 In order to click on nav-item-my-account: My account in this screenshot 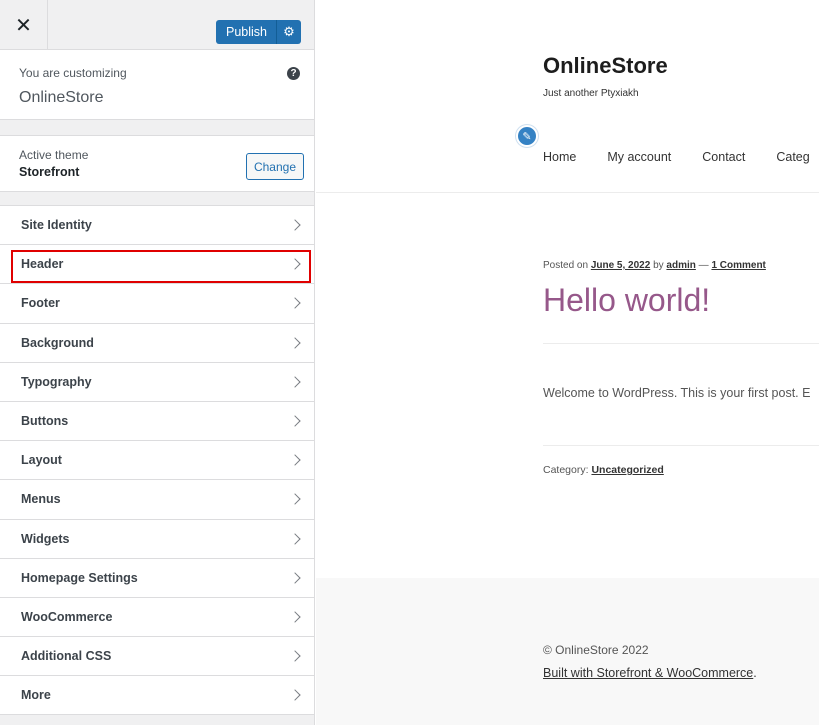, I will do `click(639, 157)`.